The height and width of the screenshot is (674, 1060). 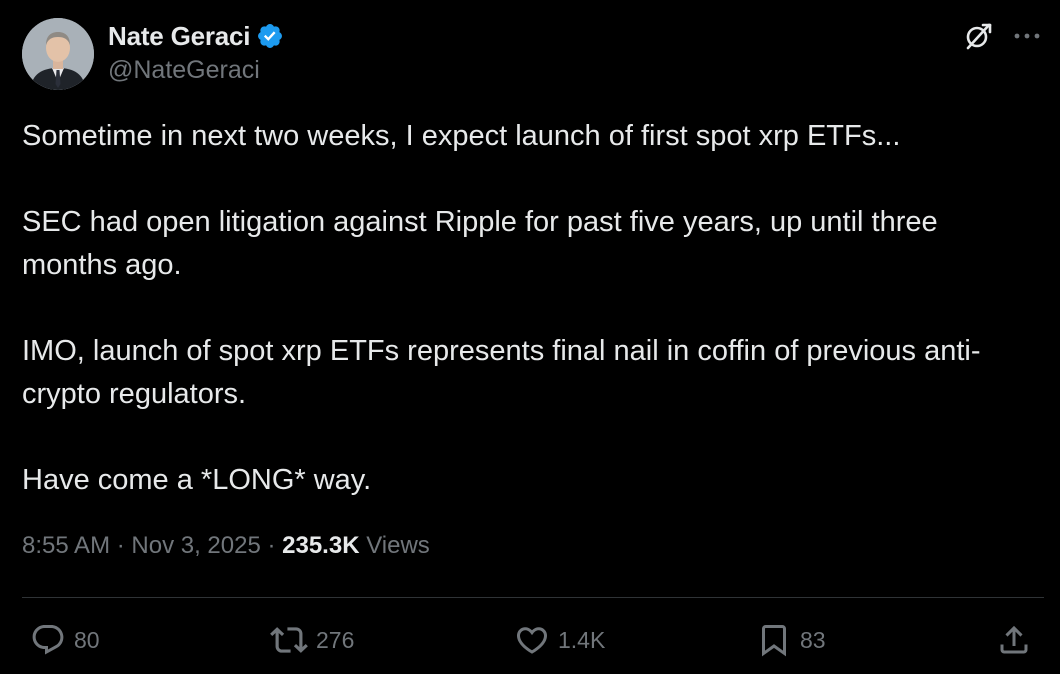 What do you see at coordinates (48, 640) in the screenshot?
I see `reply-icon` at bounding box center [48, 640].